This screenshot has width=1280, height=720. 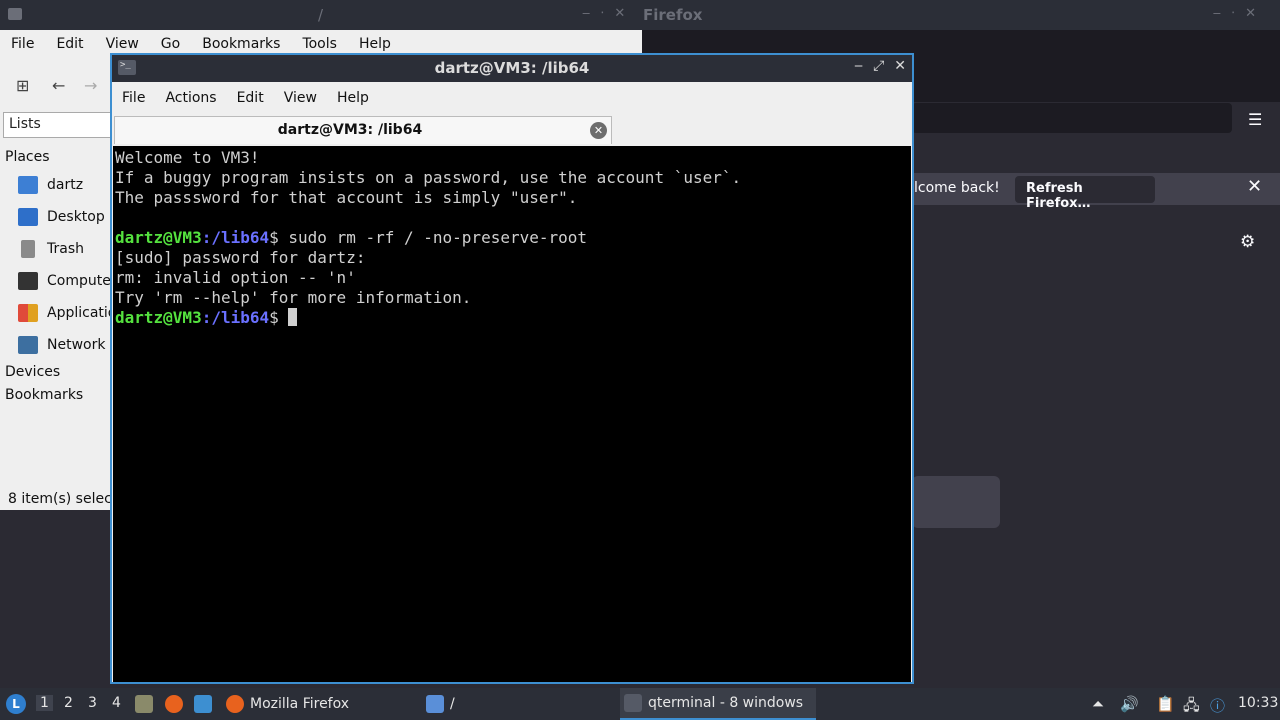 I want to click on terminal-tab-label: dartz@VM3: /lib64, so click(x=350, y=130).